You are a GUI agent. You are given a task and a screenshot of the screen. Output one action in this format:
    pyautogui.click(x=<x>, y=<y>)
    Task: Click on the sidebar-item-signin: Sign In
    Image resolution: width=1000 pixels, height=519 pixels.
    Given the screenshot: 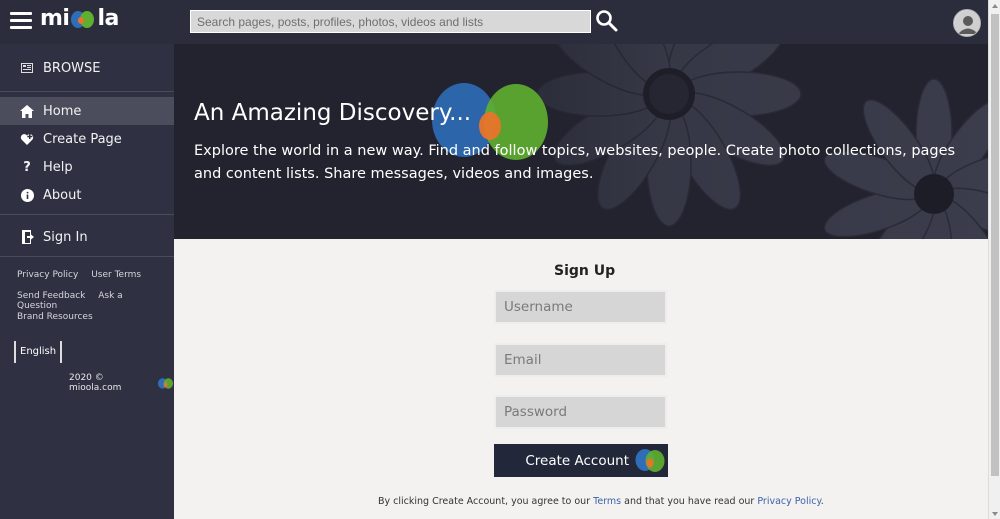 What is the action you would take?
    pyautogui.click(x=87, y=237)
    